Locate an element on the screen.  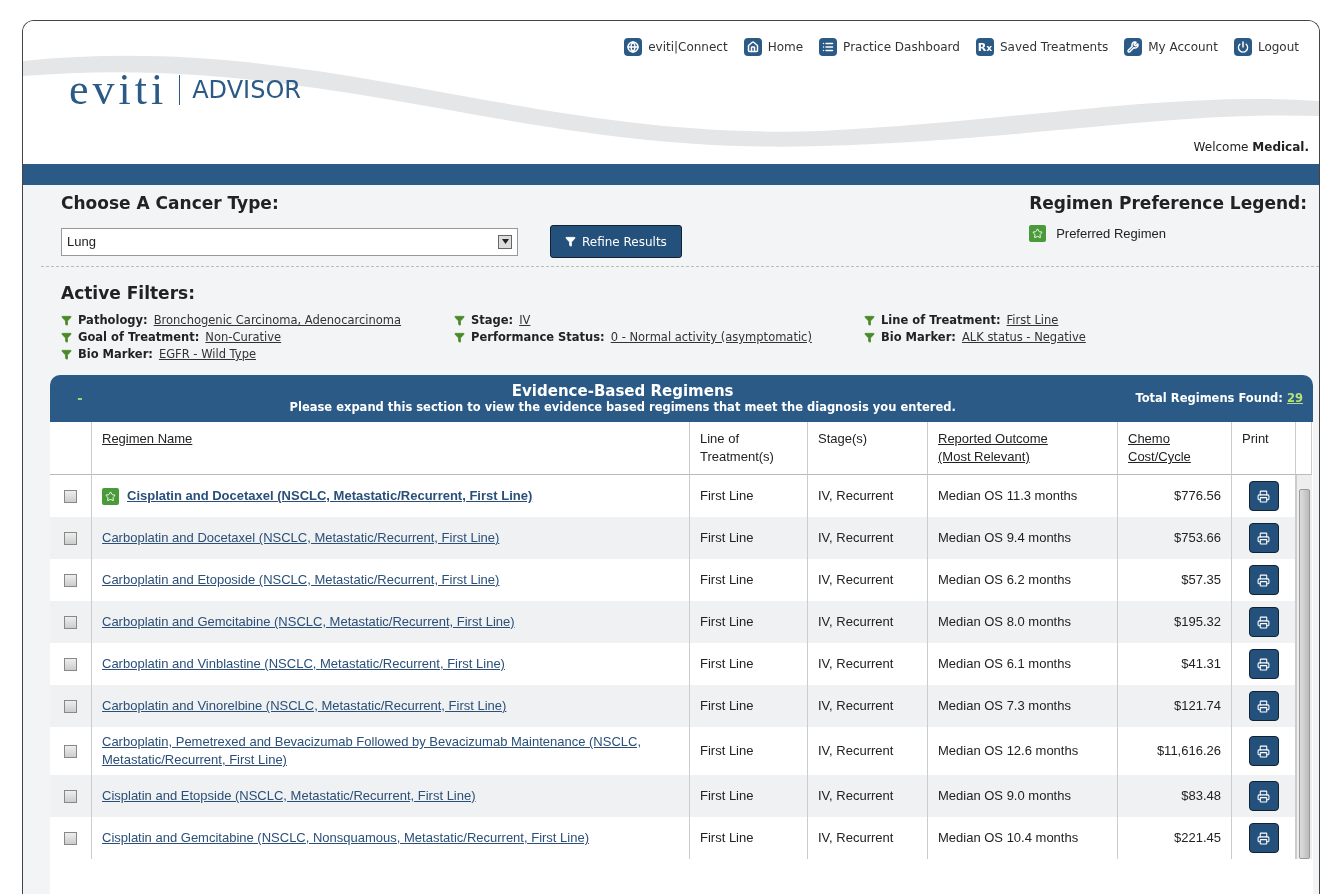
regimen-link: Cisplatin and Gemcitabine (NSCLC, Nonsquamous, Metastatic/Recurrent, First Line) is located at coordinates (345, 838).